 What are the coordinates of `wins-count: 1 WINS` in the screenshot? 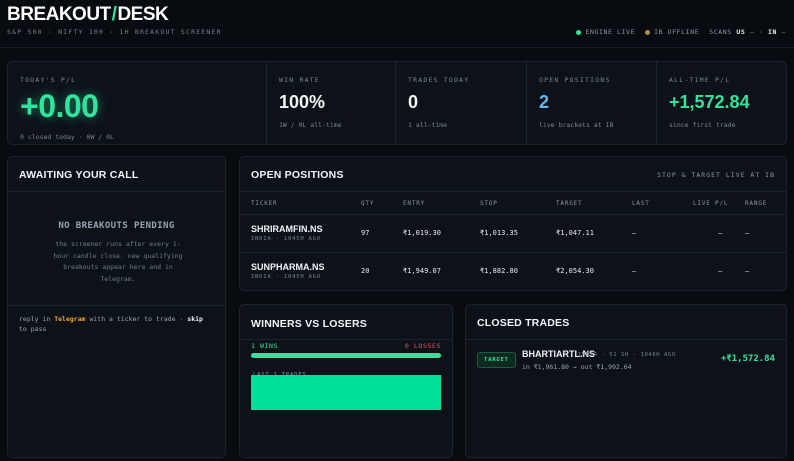 It's located at (265, 346).